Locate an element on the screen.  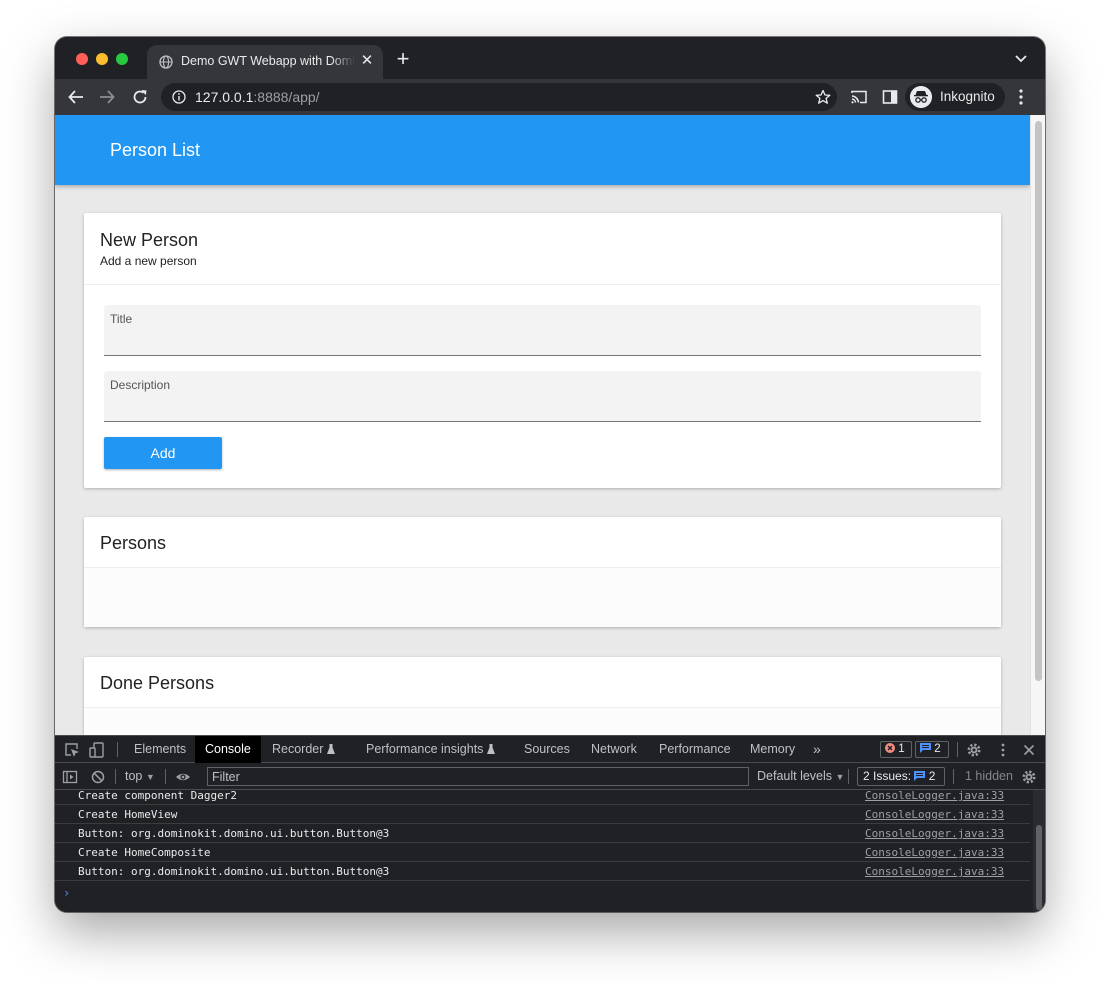
title-input is located at coordinates (540, 341).